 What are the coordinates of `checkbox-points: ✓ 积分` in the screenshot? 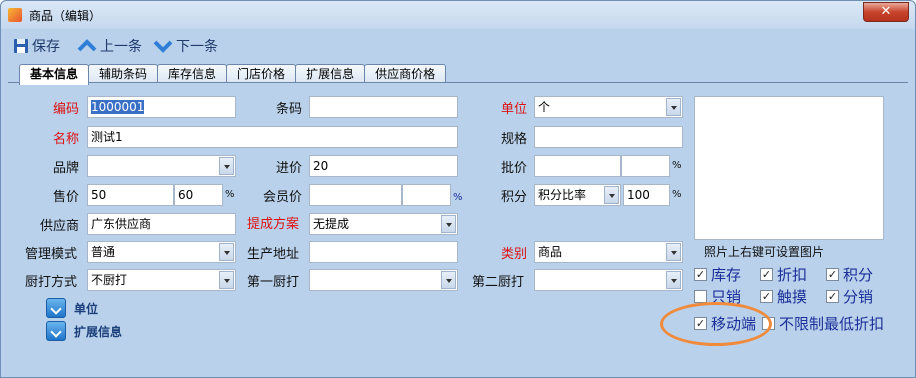 It's located at (849, 274).